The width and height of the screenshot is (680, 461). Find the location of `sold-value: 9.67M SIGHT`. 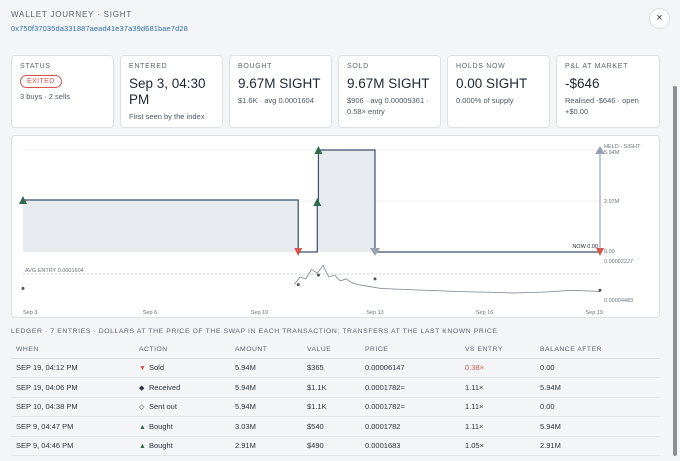

sold-value: 9.67M SIGHT is located at coordinates (388, 83).